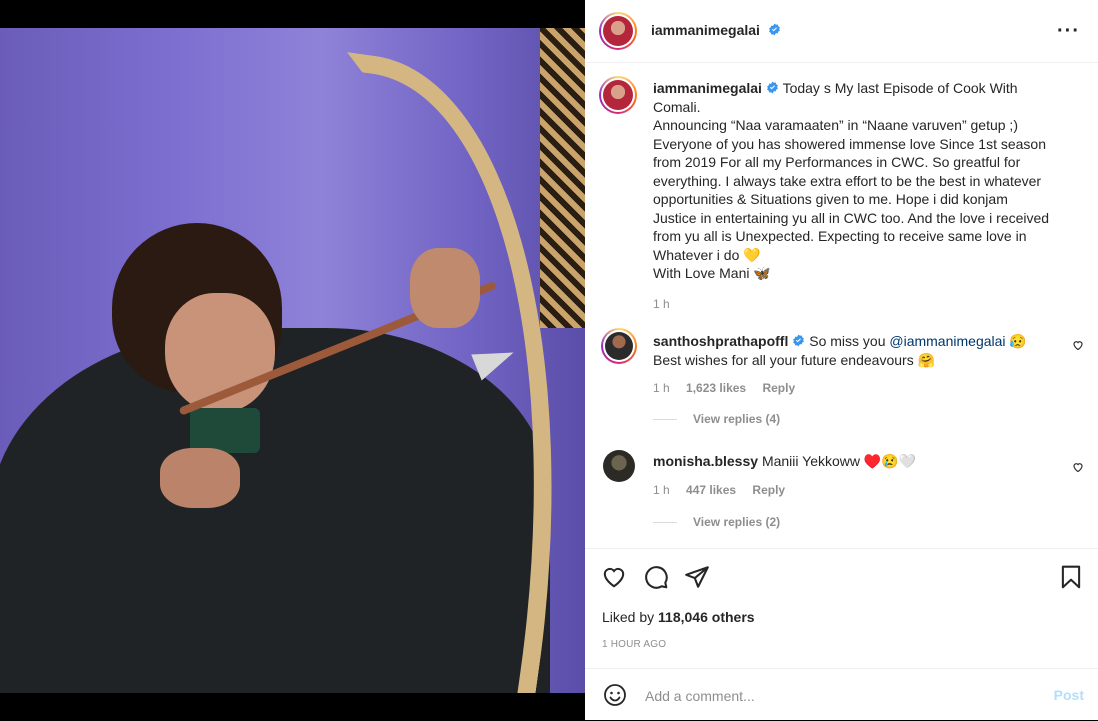 The height and width of the screenshot is (721, 1098). What do you see at coordinates (847, 341) in the screenshot?
I see `comment-text: So miss you` at bounding box center [847, 341].